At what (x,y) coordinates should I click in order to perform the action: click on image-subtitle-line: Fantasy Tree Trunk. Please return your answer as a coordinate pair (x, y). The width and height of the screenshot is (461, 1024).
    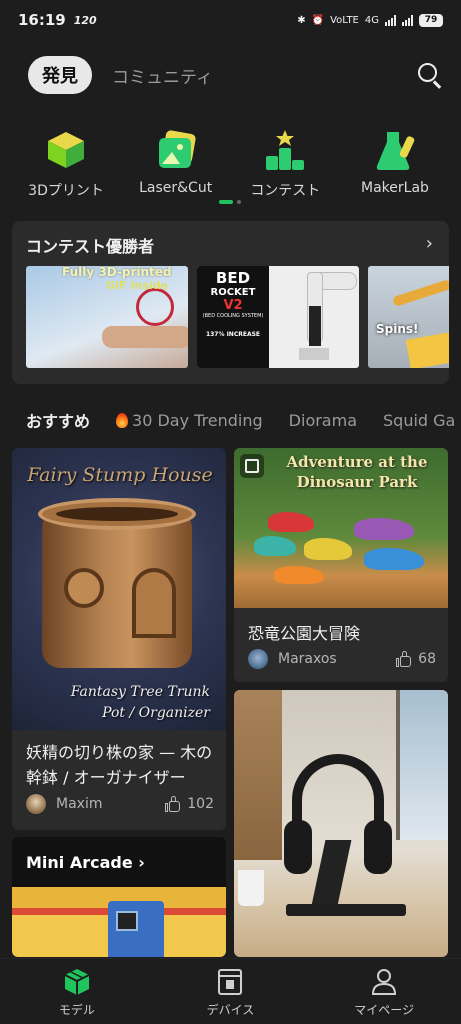
    Looking at the image, I should click on (140, 692).